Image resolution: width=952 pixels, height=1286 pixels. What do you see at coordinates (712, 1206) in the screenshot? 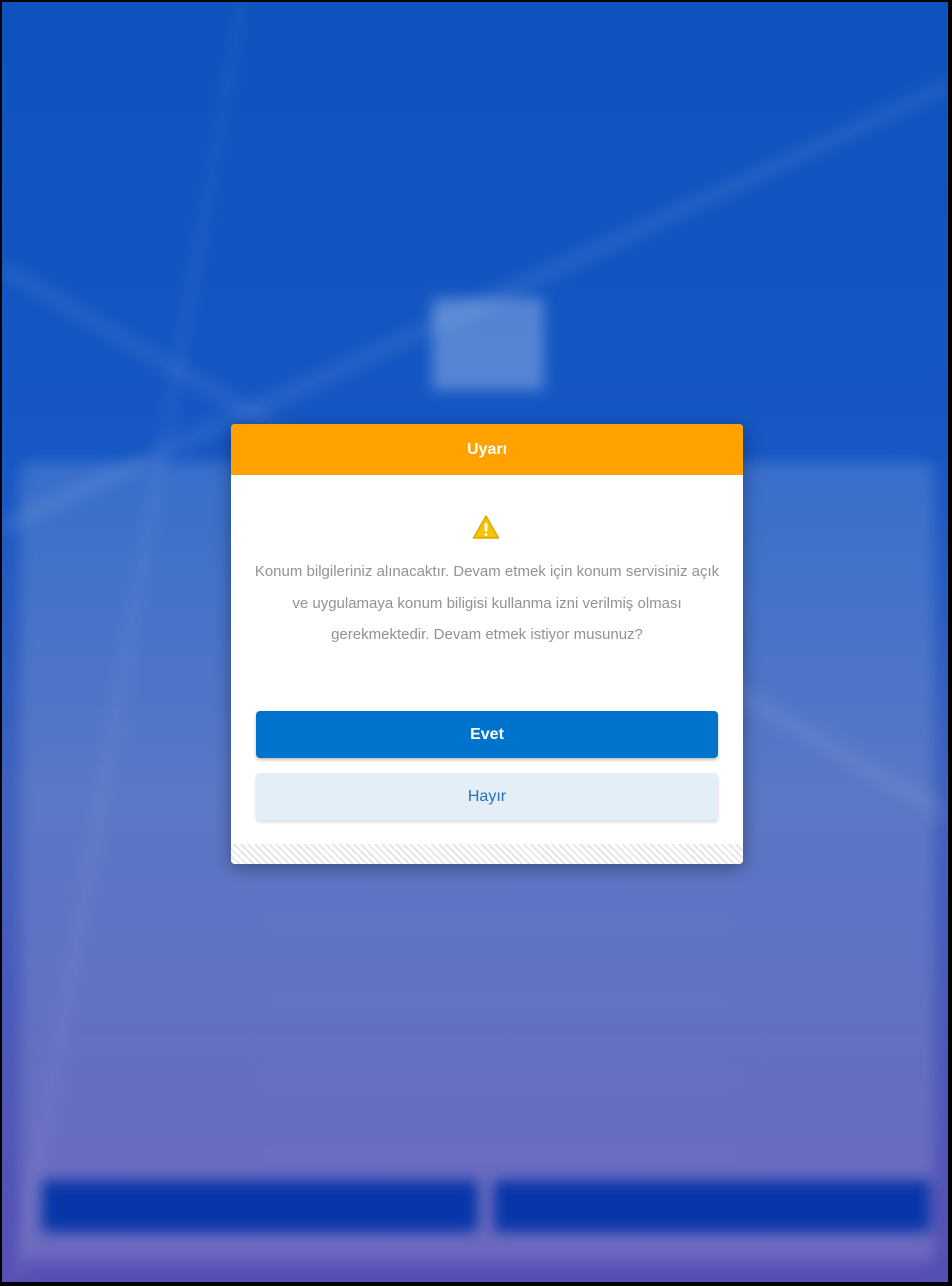
I see `background-button-right` at bounding box center [712, 1206].